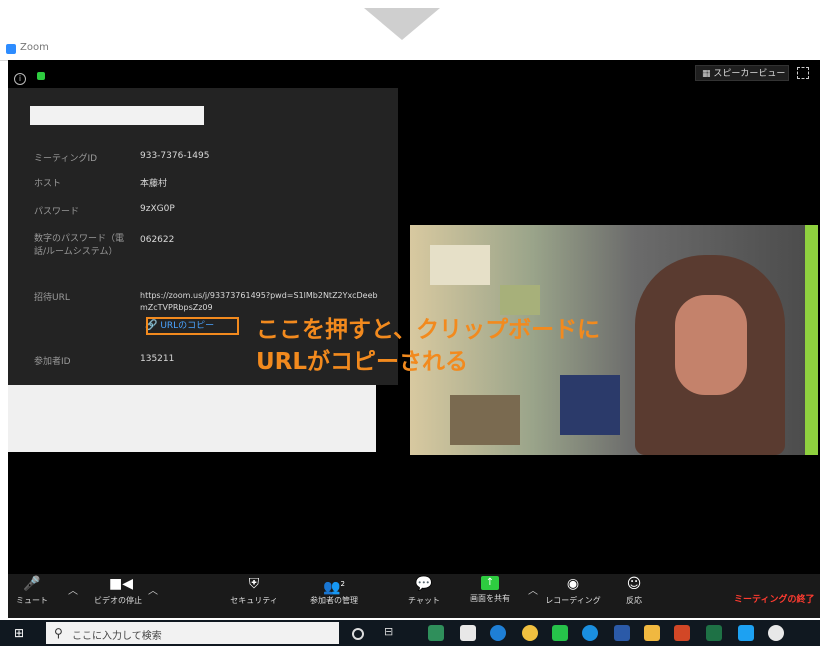 The width and height of the screenshot is (820, 646). I want to click on speaker-view-button: ▦ スピーカービュー, so click(742, 73).